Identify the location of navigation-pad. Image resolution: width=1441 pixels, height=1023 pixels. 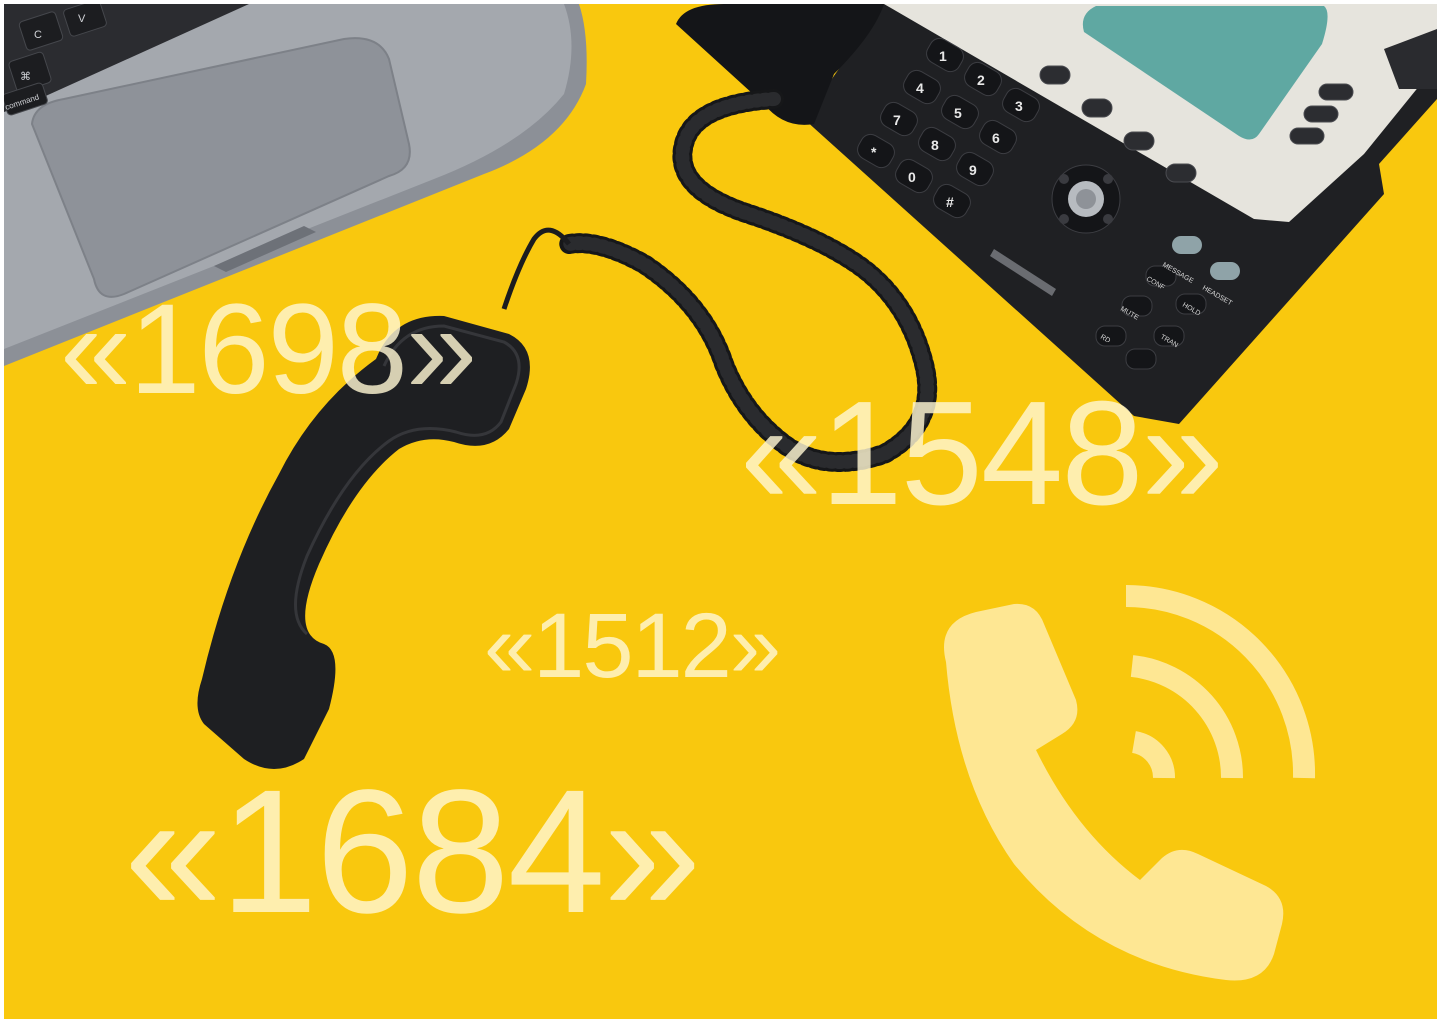
(1086, 199).